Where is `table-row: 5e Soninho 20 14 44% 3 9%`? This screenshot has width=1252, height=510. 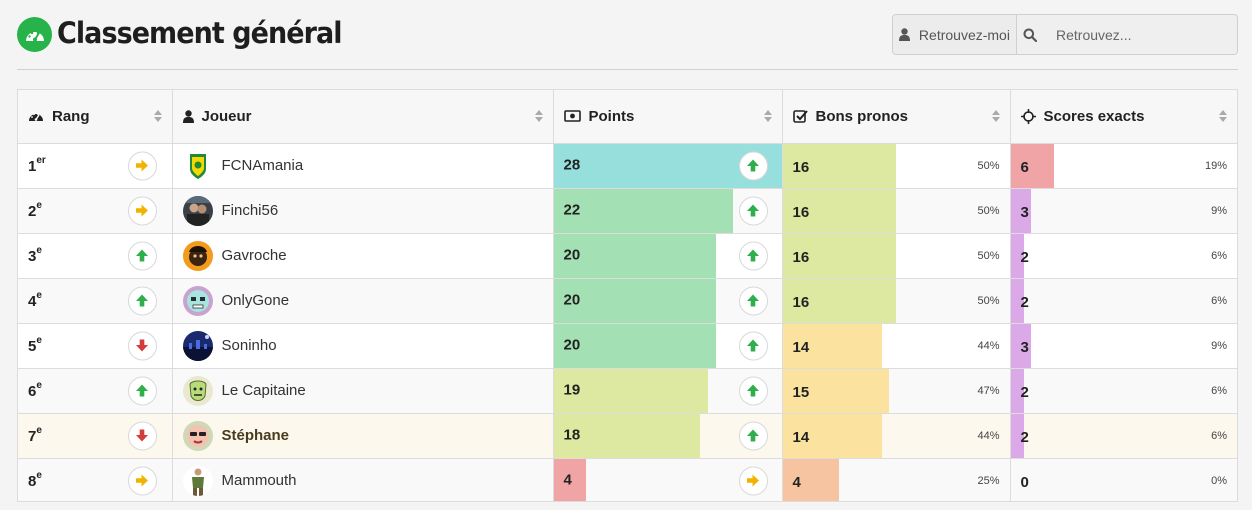 table-row: 5e Soninho 20 14 44% 3 9% is located at coordinates (627, 346).